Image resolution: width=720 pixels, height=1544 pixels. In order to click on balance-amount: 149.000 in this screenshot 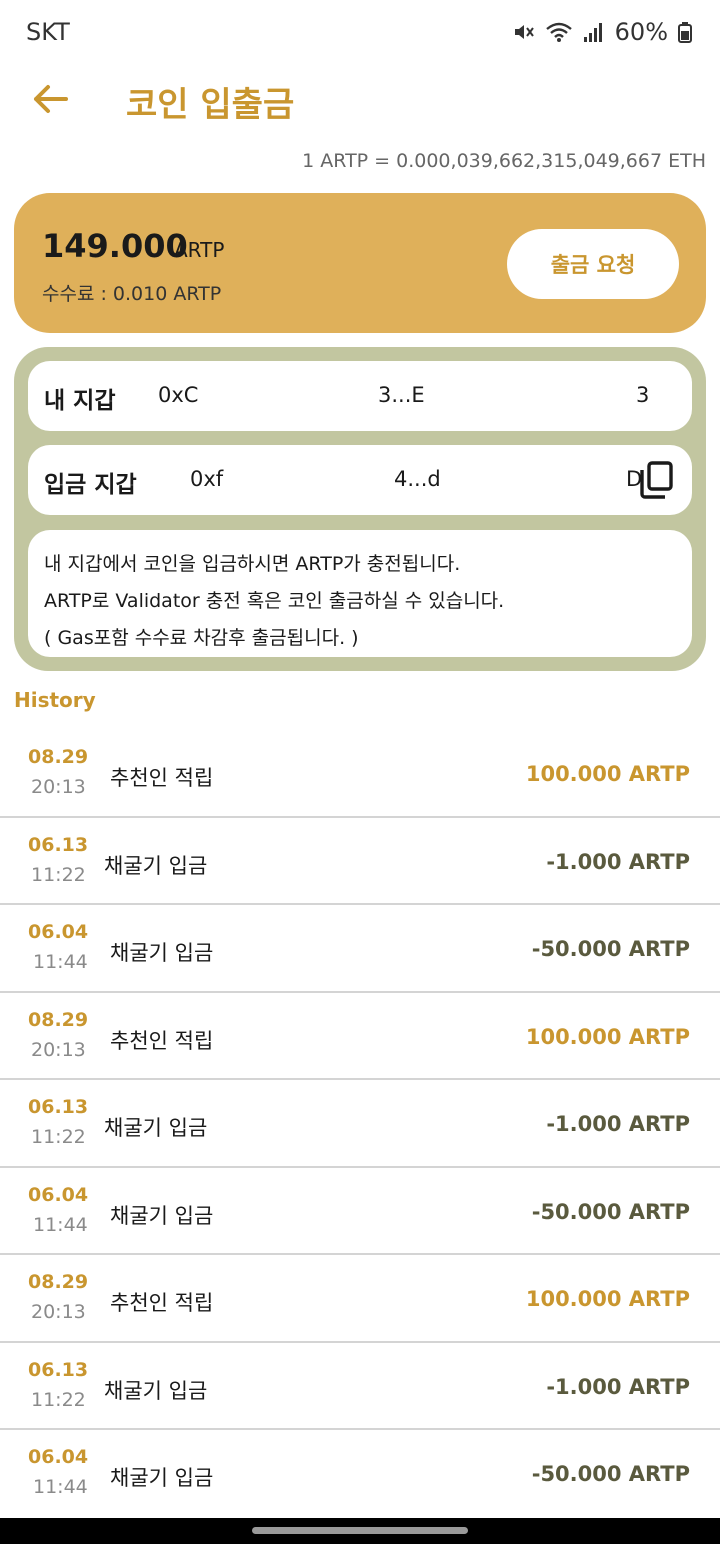, I will do `click(115, 246)`.